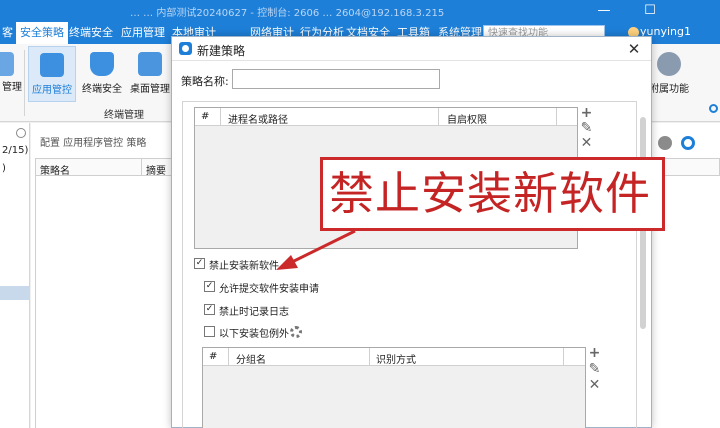 This screenshot has width=720, height=428. What do you see at coordinates (287, 262) in the screenshot?
I see `arrow-head` at bounding box center [287, 262].